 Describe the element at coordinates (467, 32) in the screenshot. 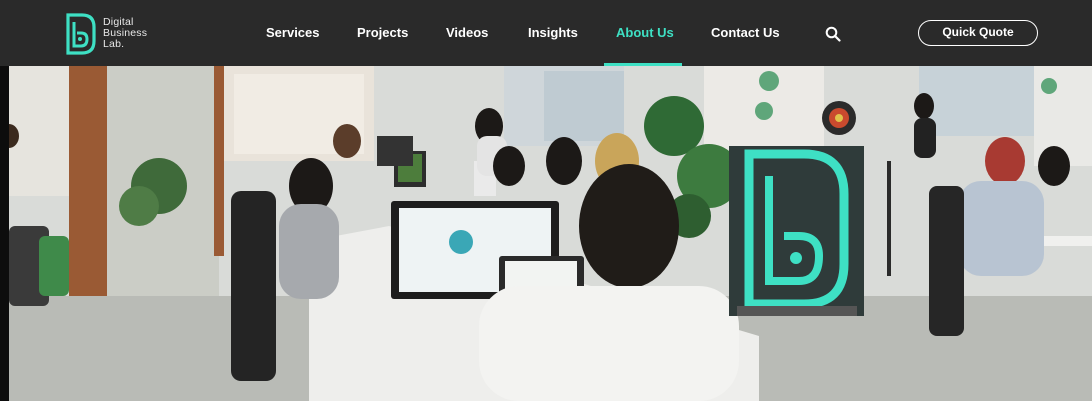

I see `nav-videos: Videos` at that location.